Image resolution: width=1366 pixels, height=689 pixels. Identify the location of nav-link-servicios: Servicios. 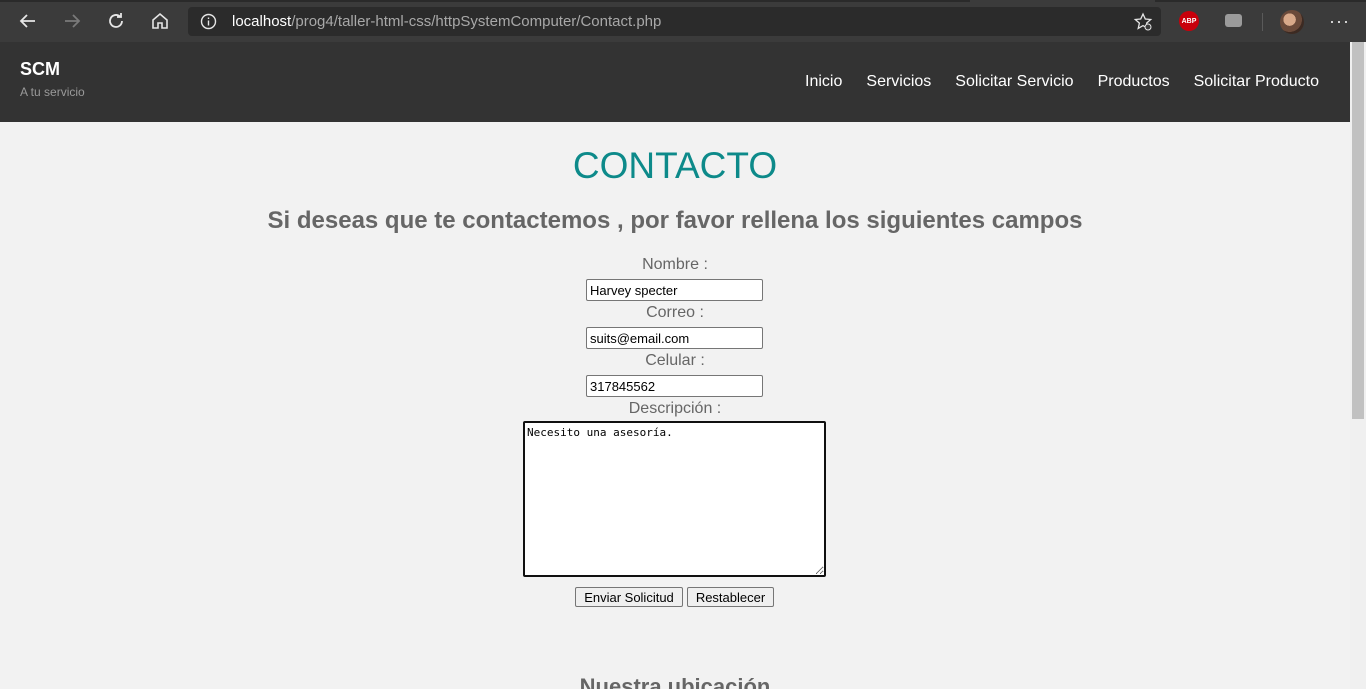
(898, 82).